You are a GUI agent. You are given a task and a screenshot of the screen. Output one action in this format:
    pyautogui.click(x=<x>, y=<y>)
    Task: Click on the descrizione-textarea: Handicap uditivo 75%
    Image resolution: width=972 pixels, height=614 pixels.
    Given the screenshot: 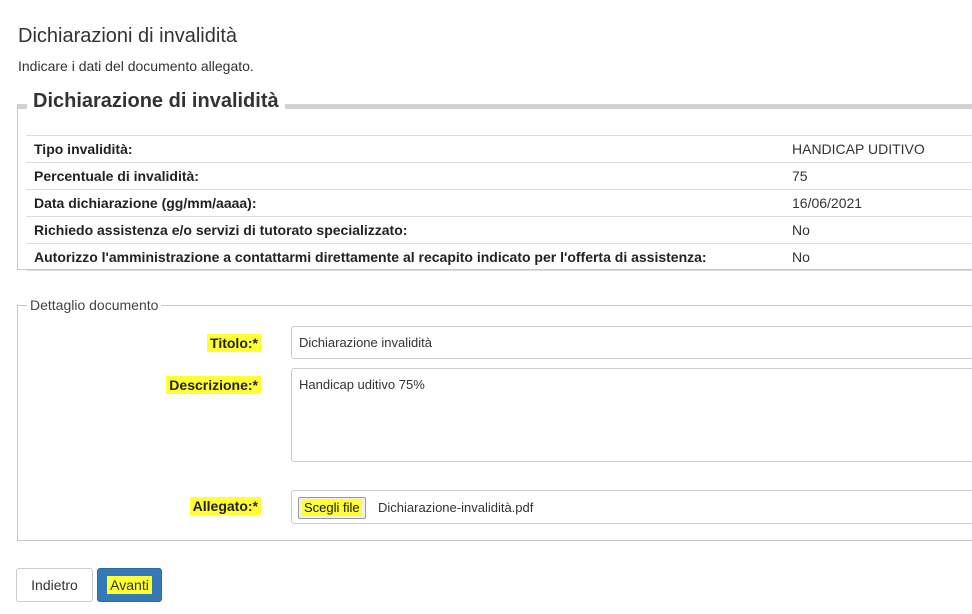 What is the action you would take?
    pyautogui.click(x=631, y=415)
    